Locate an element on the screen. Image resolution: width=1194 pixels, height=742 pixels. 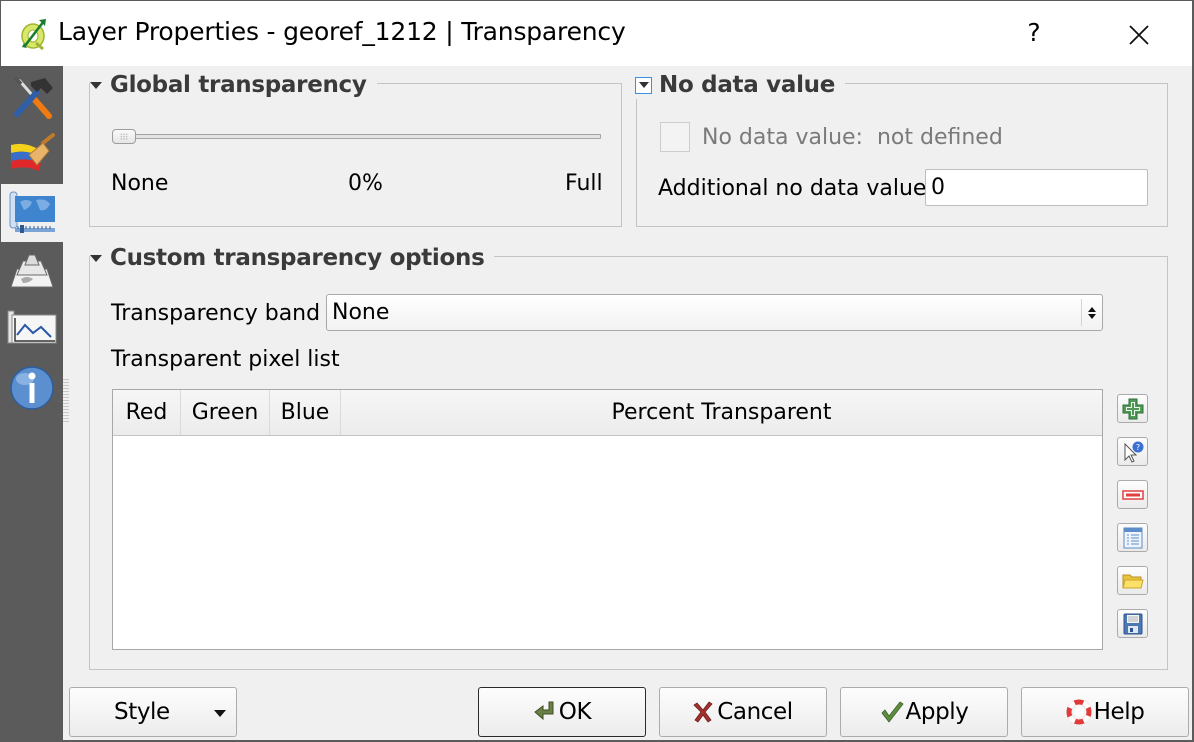
sidebar-item-style is located at coordinates (32, 156).